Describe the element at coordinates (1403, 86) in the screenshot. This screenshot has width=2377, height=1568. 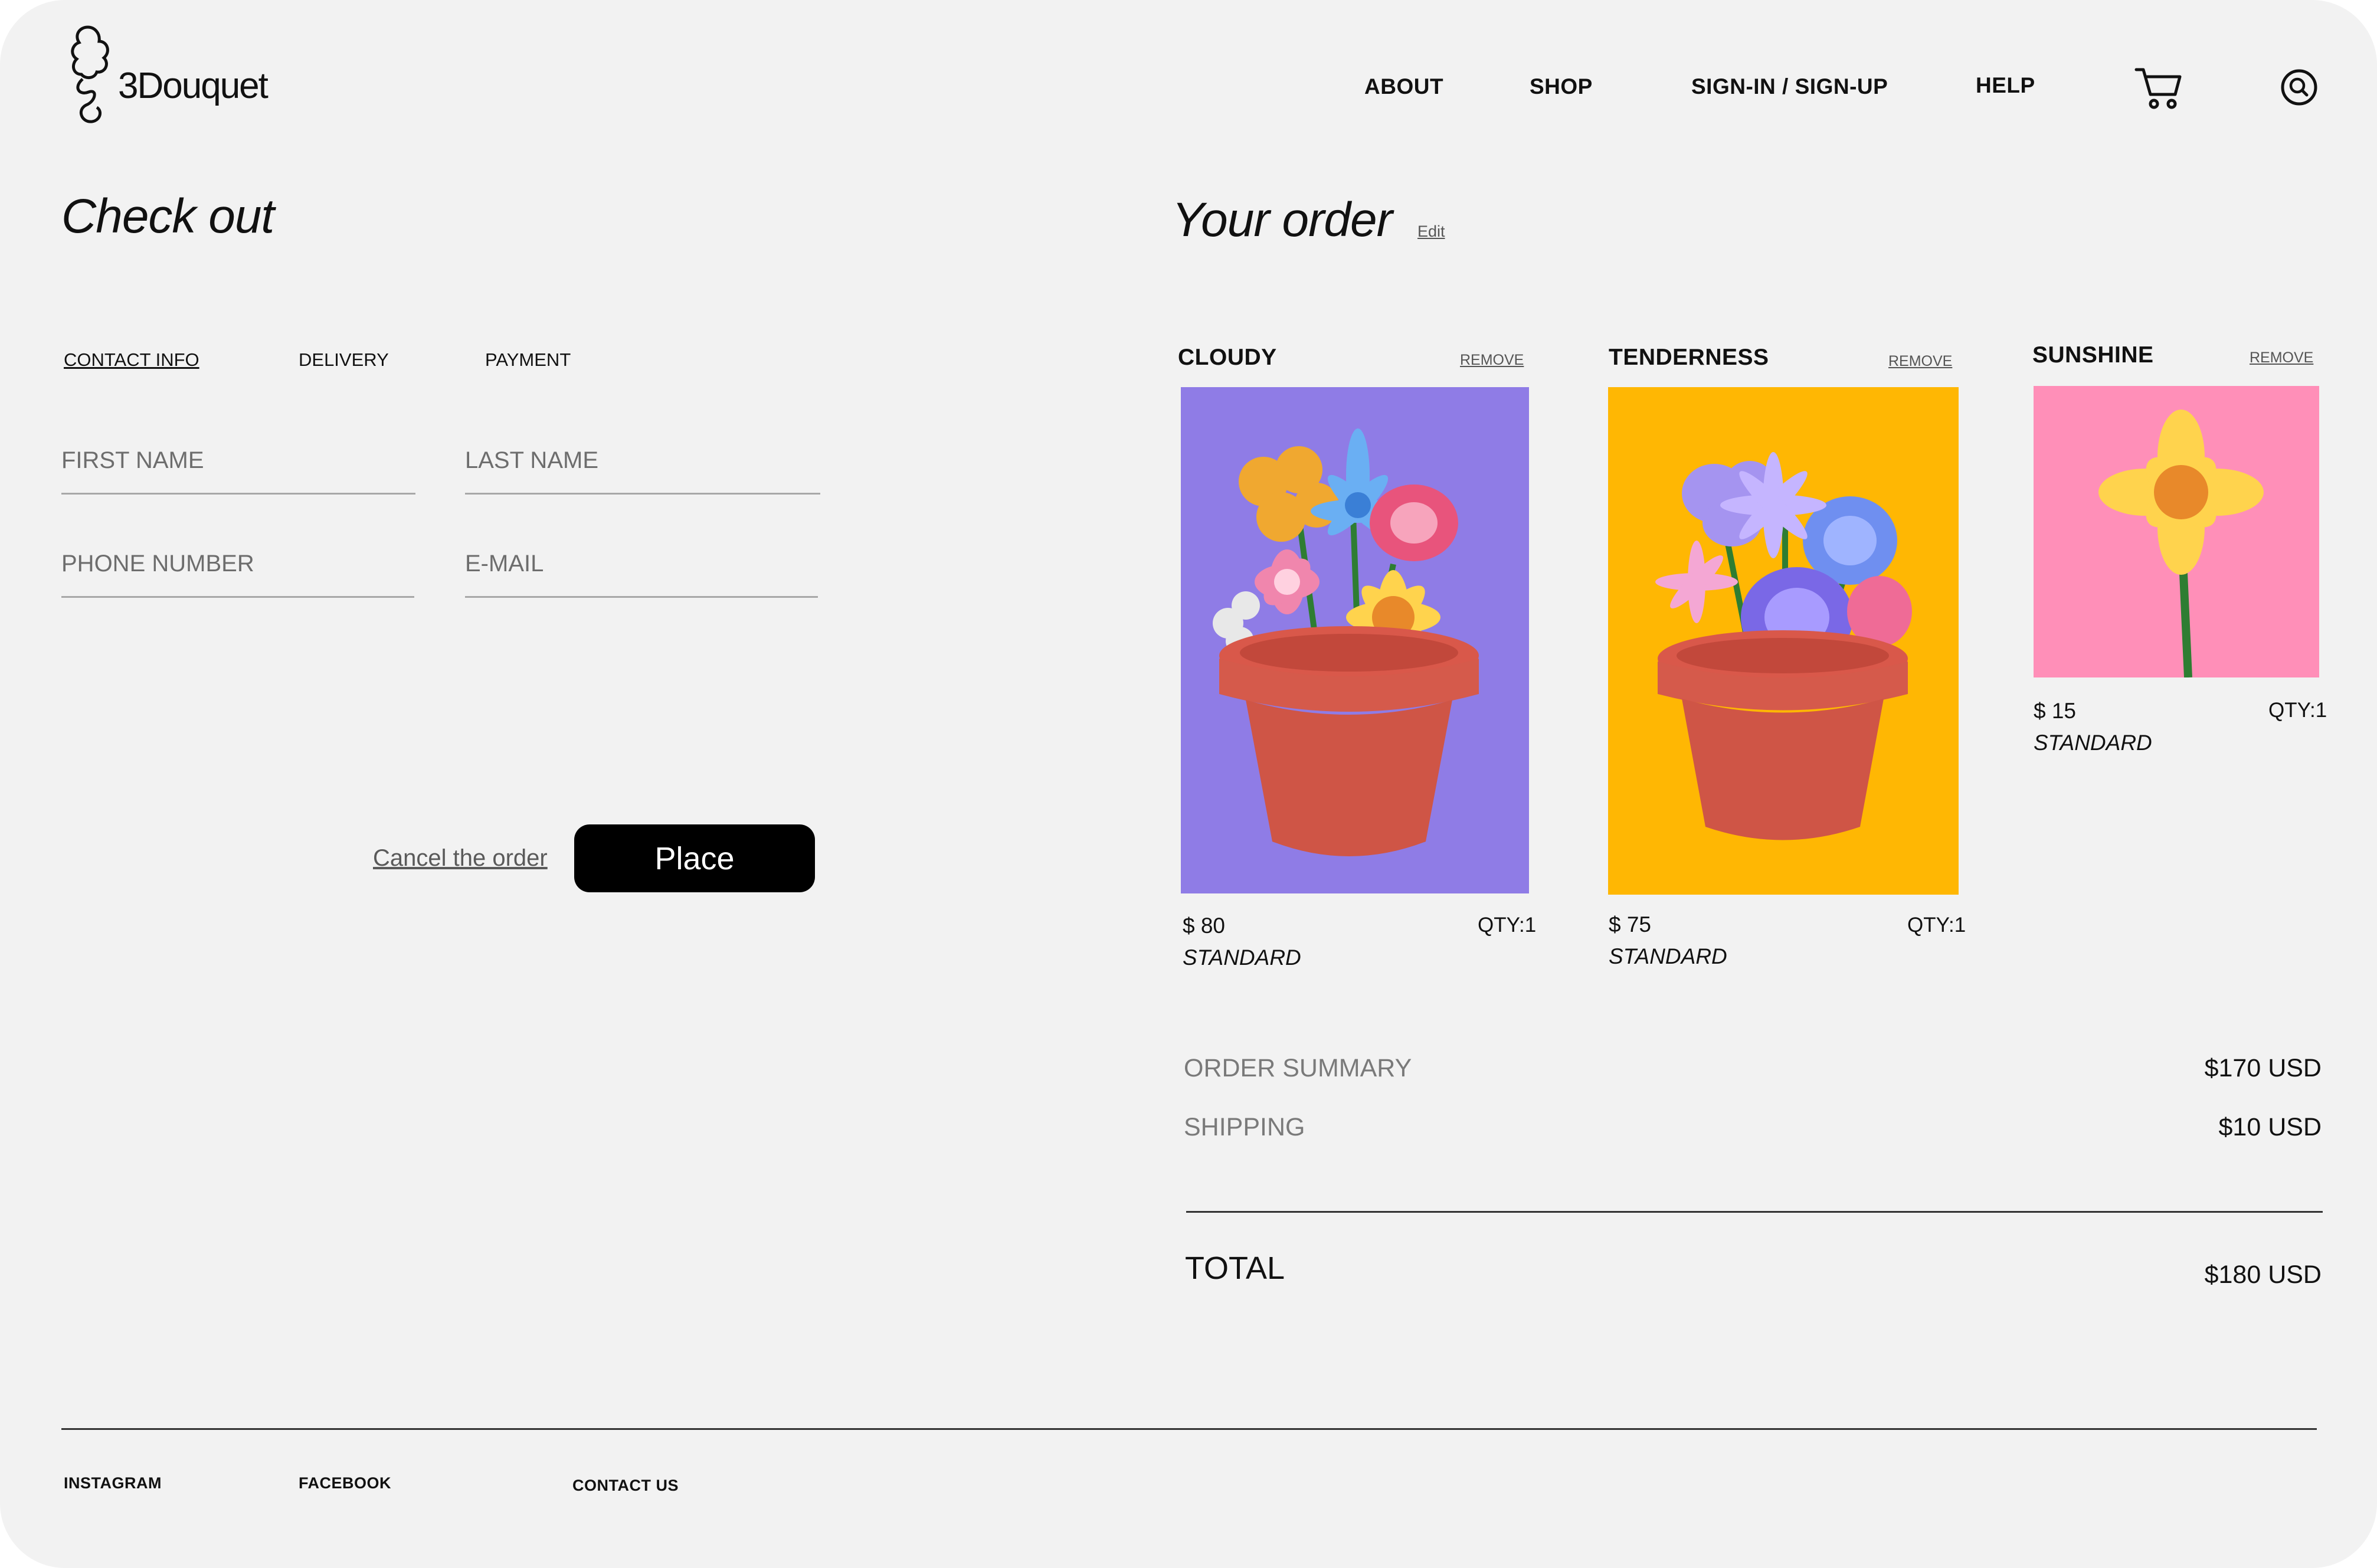
I see `nav-about: ABOUT` at that location.